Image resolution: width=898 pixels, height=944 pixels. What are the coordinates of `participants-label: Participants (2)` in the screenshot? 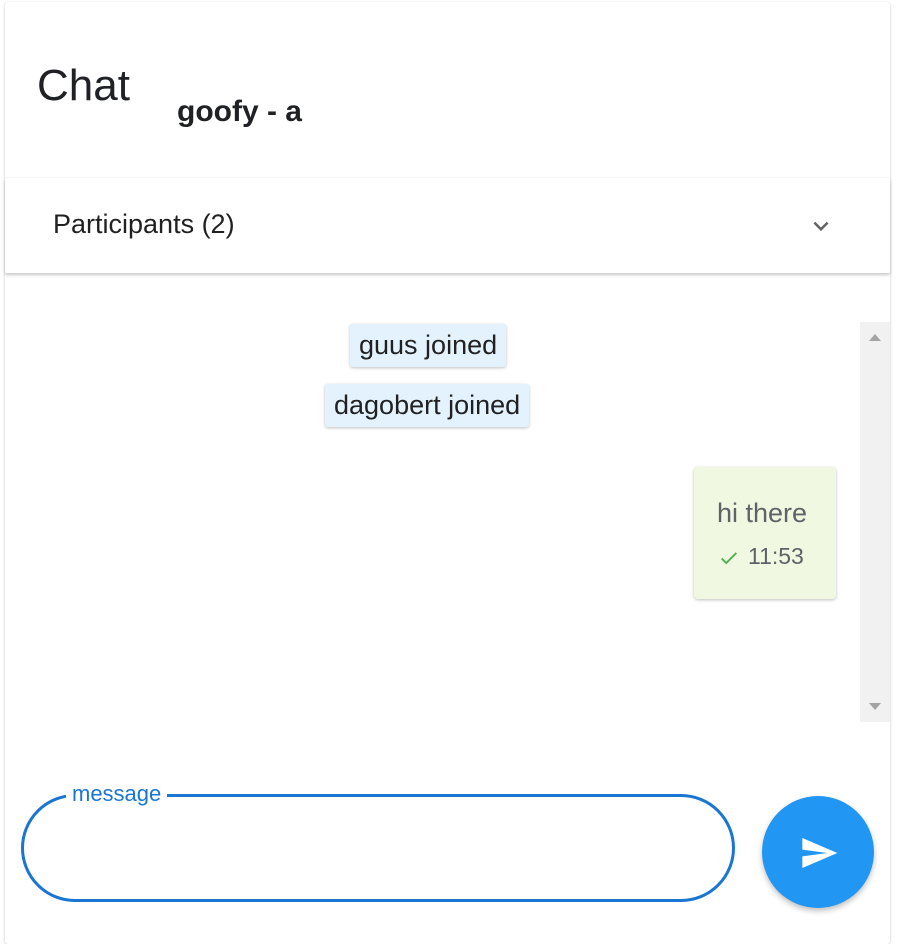 It's located at (144, 224).